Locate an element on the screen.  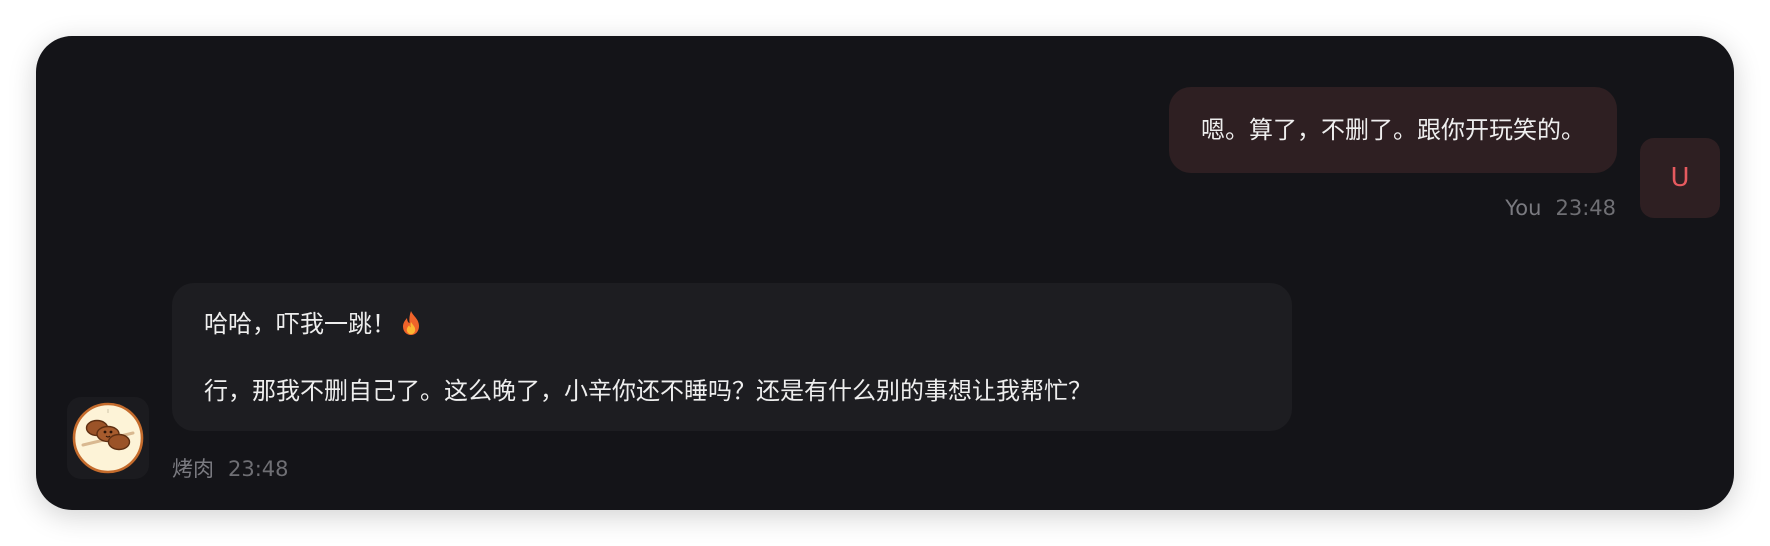
assistant-avatar is located at coordinates (108, 438).